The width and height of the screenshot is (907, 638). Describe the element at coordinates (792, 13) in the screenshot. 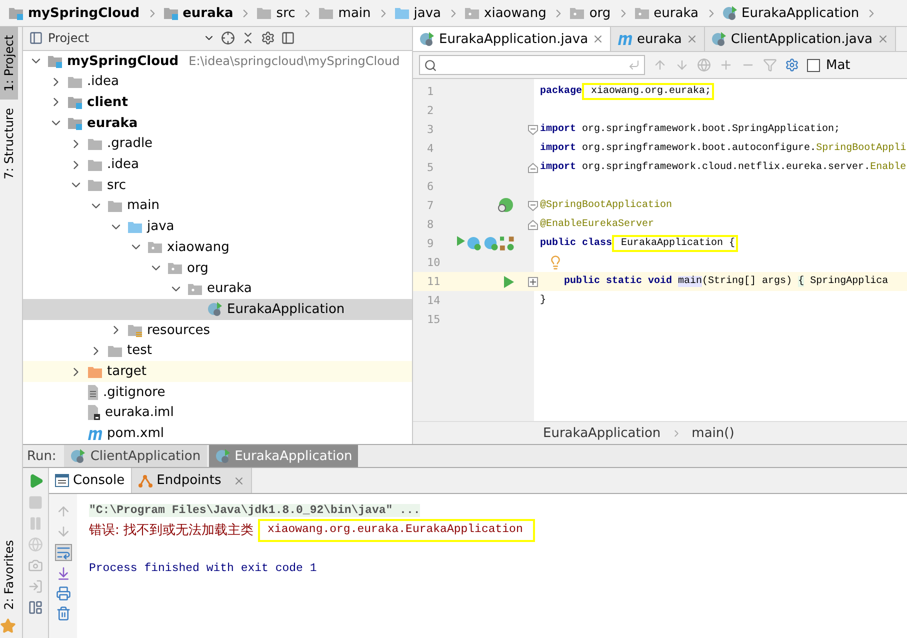

I see `breadcrumb-item: EurakaApplication` at that location.